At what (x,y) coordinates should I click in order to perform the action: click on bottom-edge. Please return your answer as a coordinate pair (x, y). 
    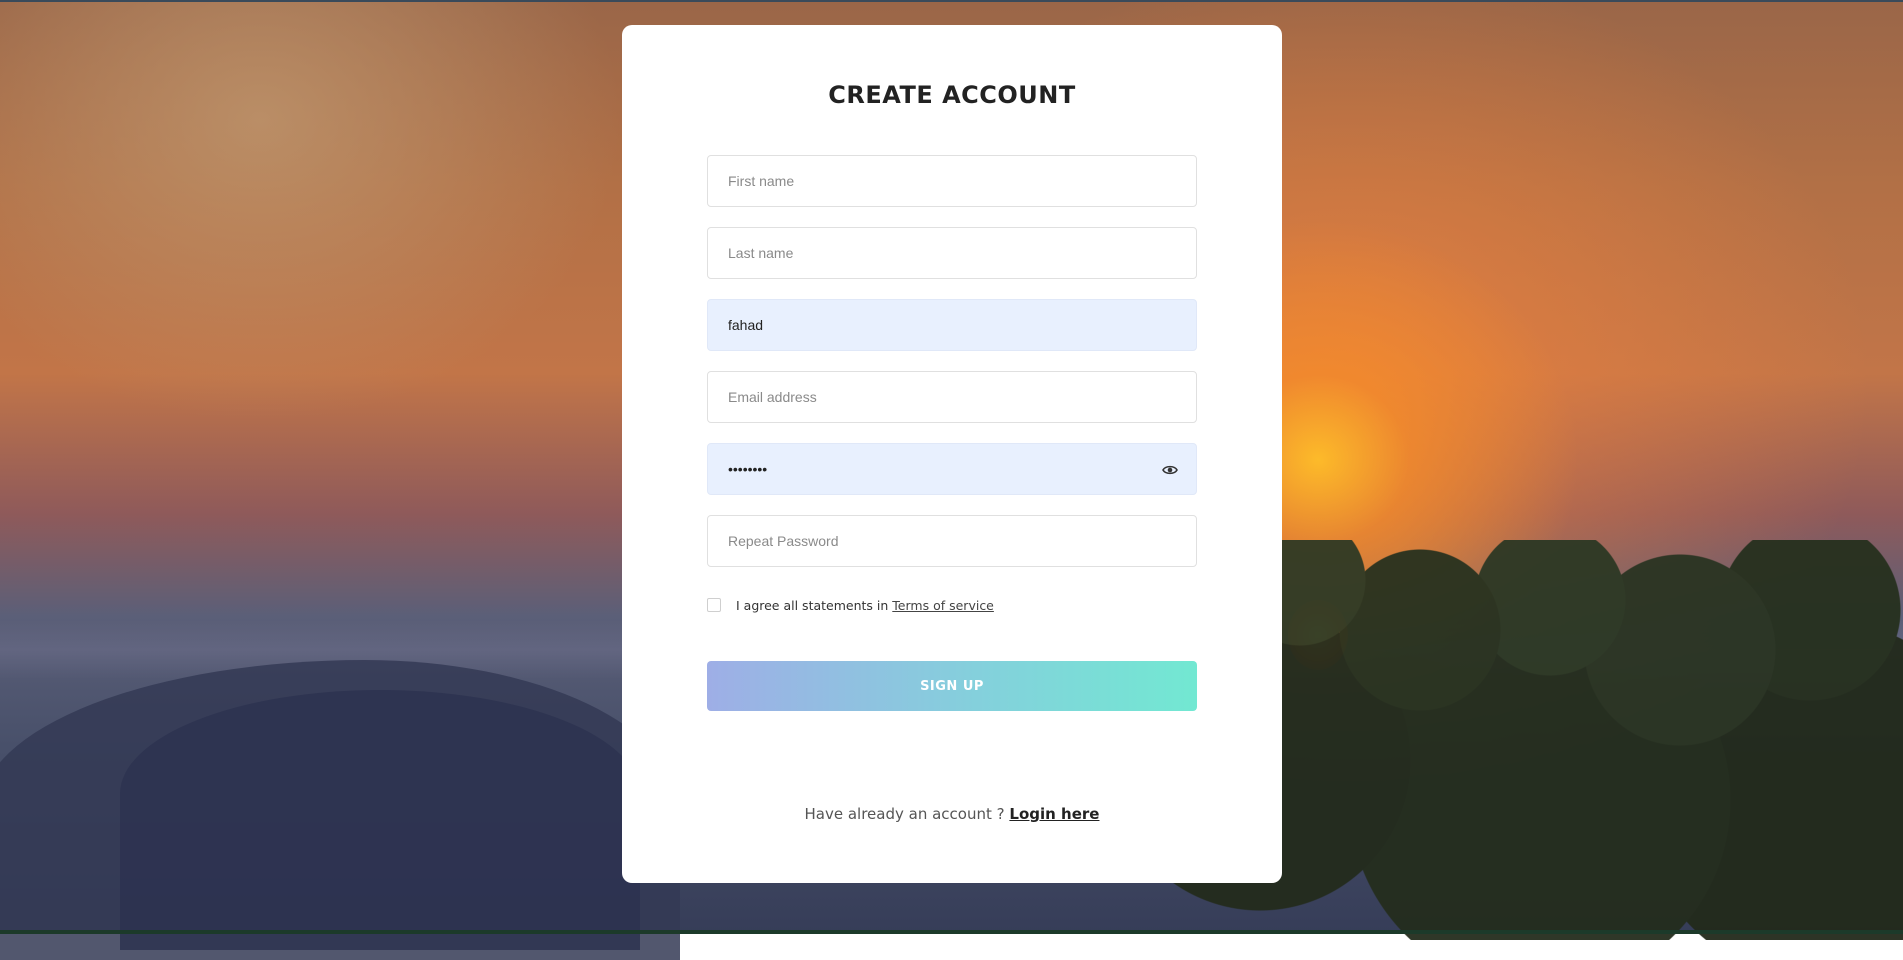
    Looking at the image, I should click on (951, 932).